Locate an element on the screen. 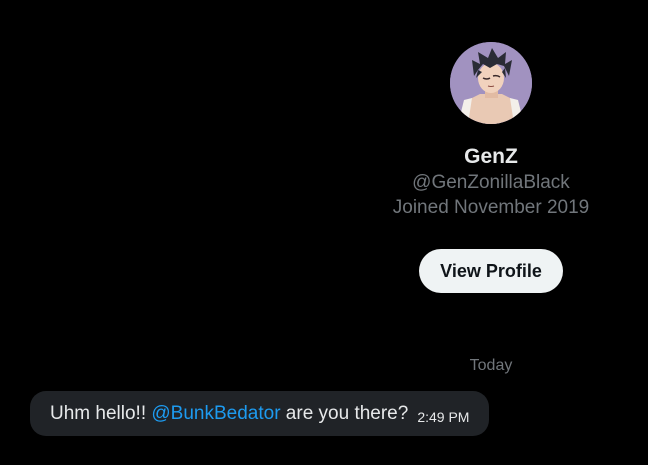 This screenshot has height=465, width=648. profile-avatar is located at coordinates (491, 83).